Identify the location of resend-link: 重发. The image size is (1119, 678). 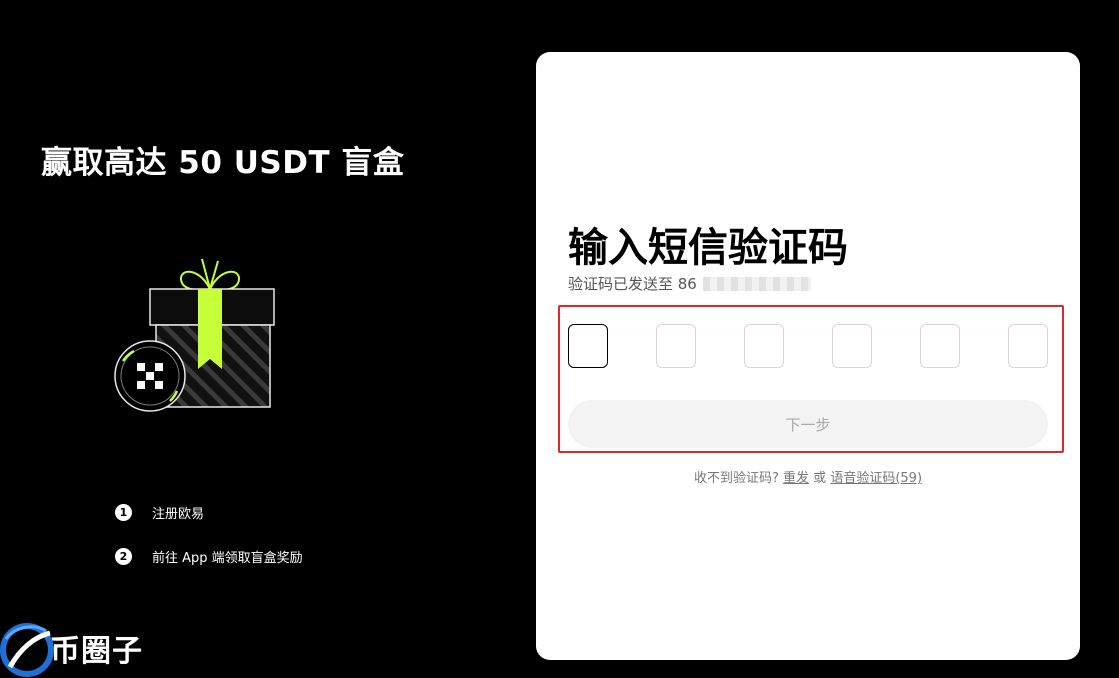
(796, 478).